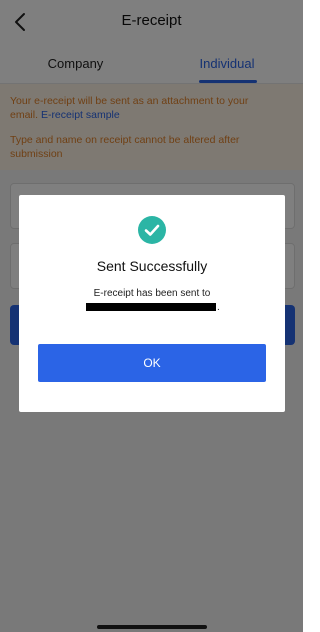 Image resolution: width=320 pixels, height=632 pixels. I want to click on message-suffix: ., so click(218, 307).